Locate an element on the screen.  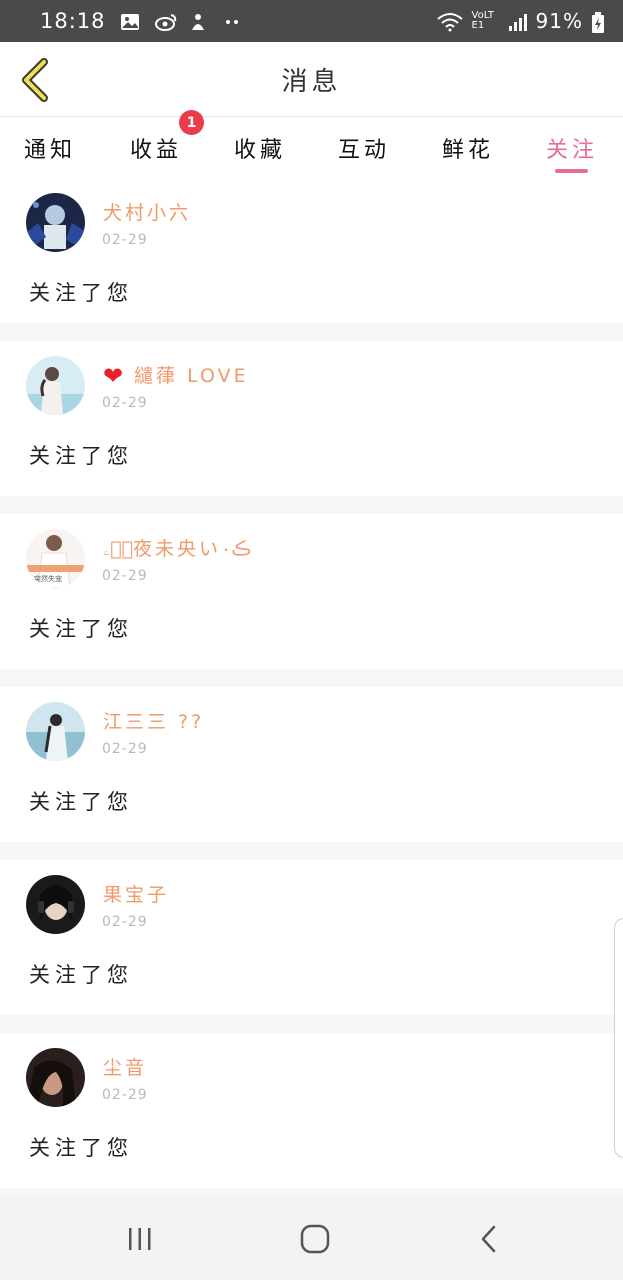
back-icon is located at coordinates (488, 1239).